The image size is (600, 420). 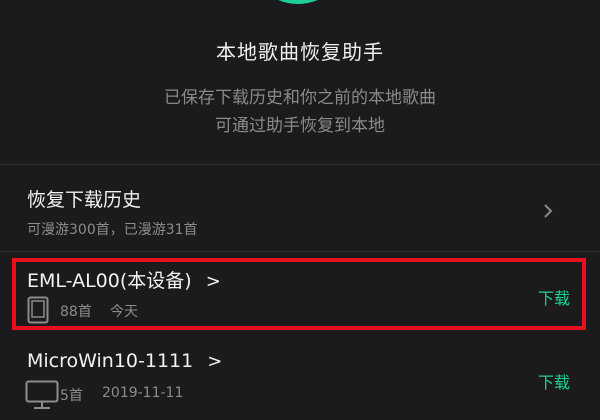 What do you see at coordinates (71, 396) in the screenshot?
I see `device-song-count: 5首` at bounding box center [71, 396].